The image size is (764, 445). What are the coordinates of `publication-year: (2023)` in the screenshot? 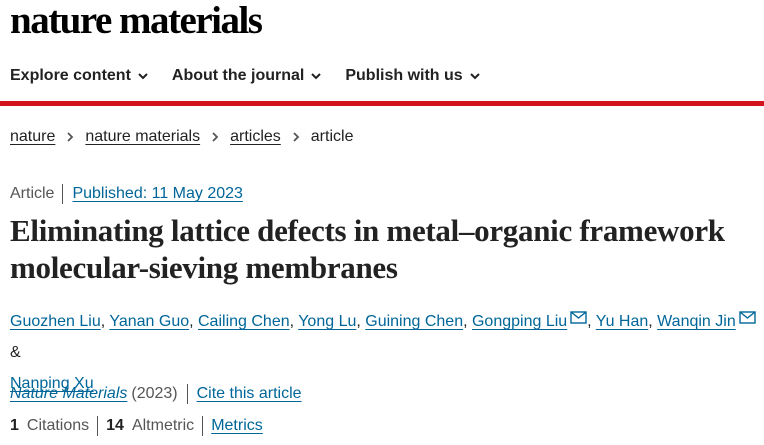 It's located at (159, 394).